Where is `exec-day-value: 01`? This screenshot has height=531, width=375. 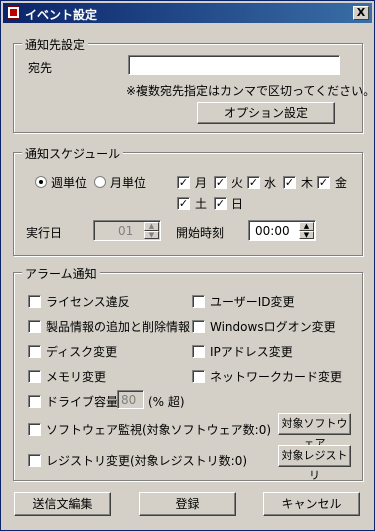
exec-day-value: 01 is located at coordinates (126, 231).